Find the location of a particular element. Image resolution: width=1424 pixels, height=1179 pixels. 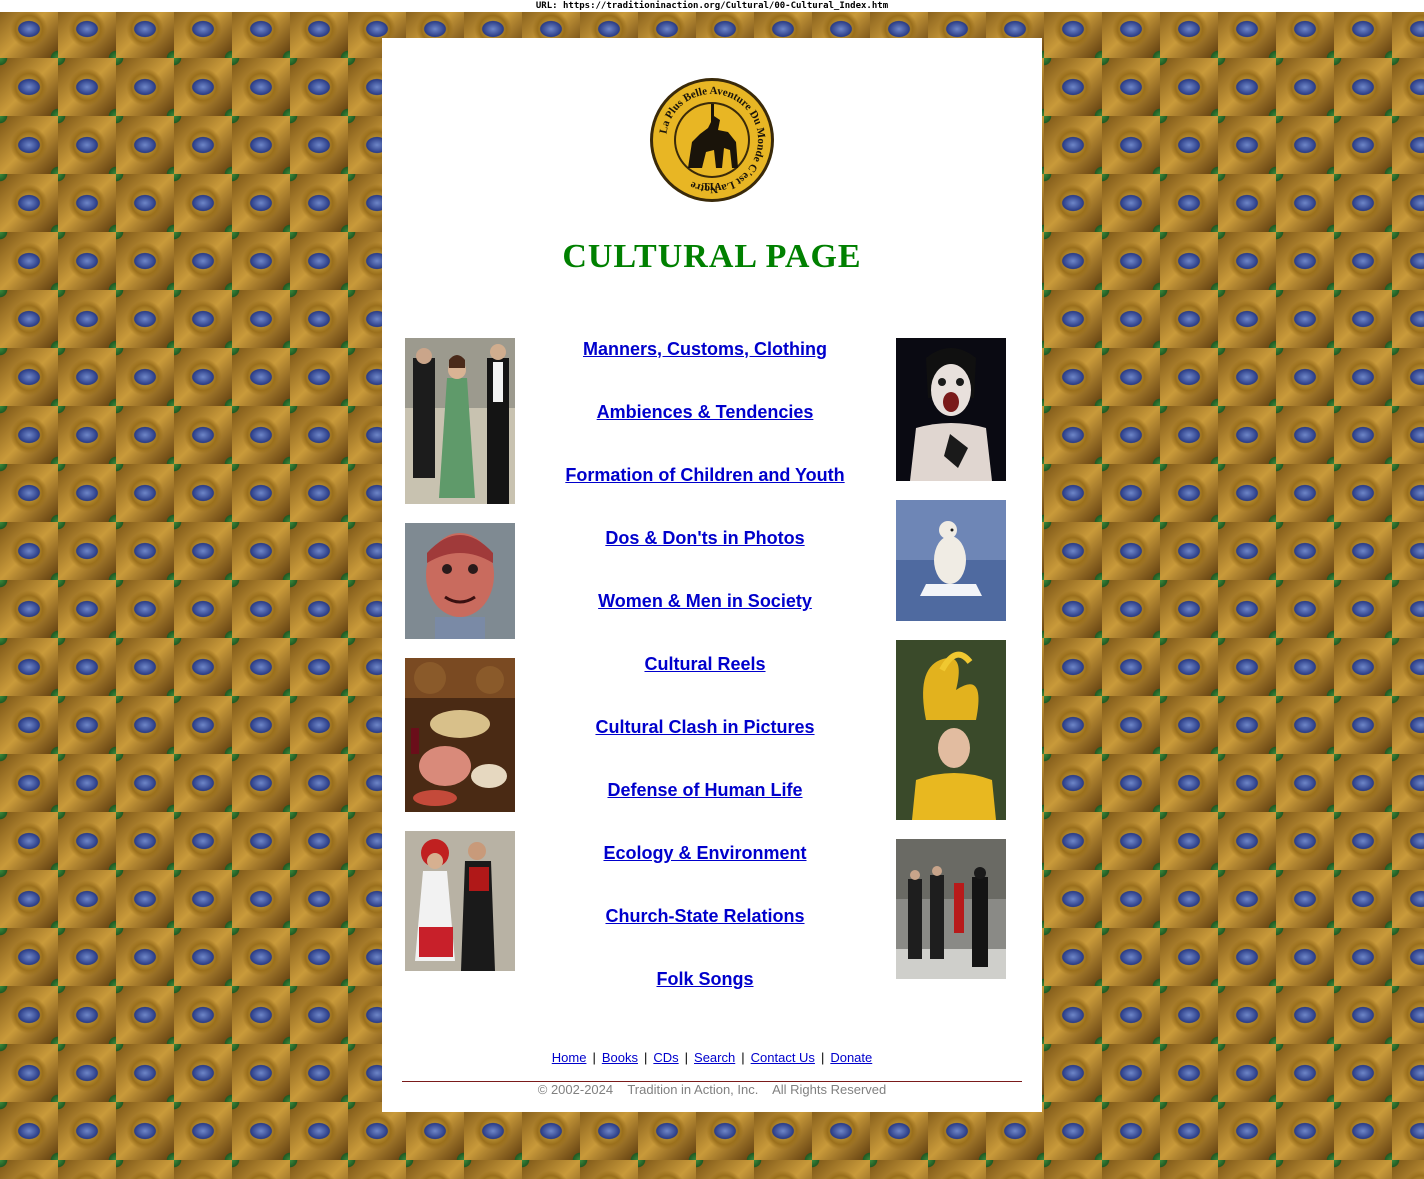

logo-badge-text: TIA is located at coordinates (712, 187).